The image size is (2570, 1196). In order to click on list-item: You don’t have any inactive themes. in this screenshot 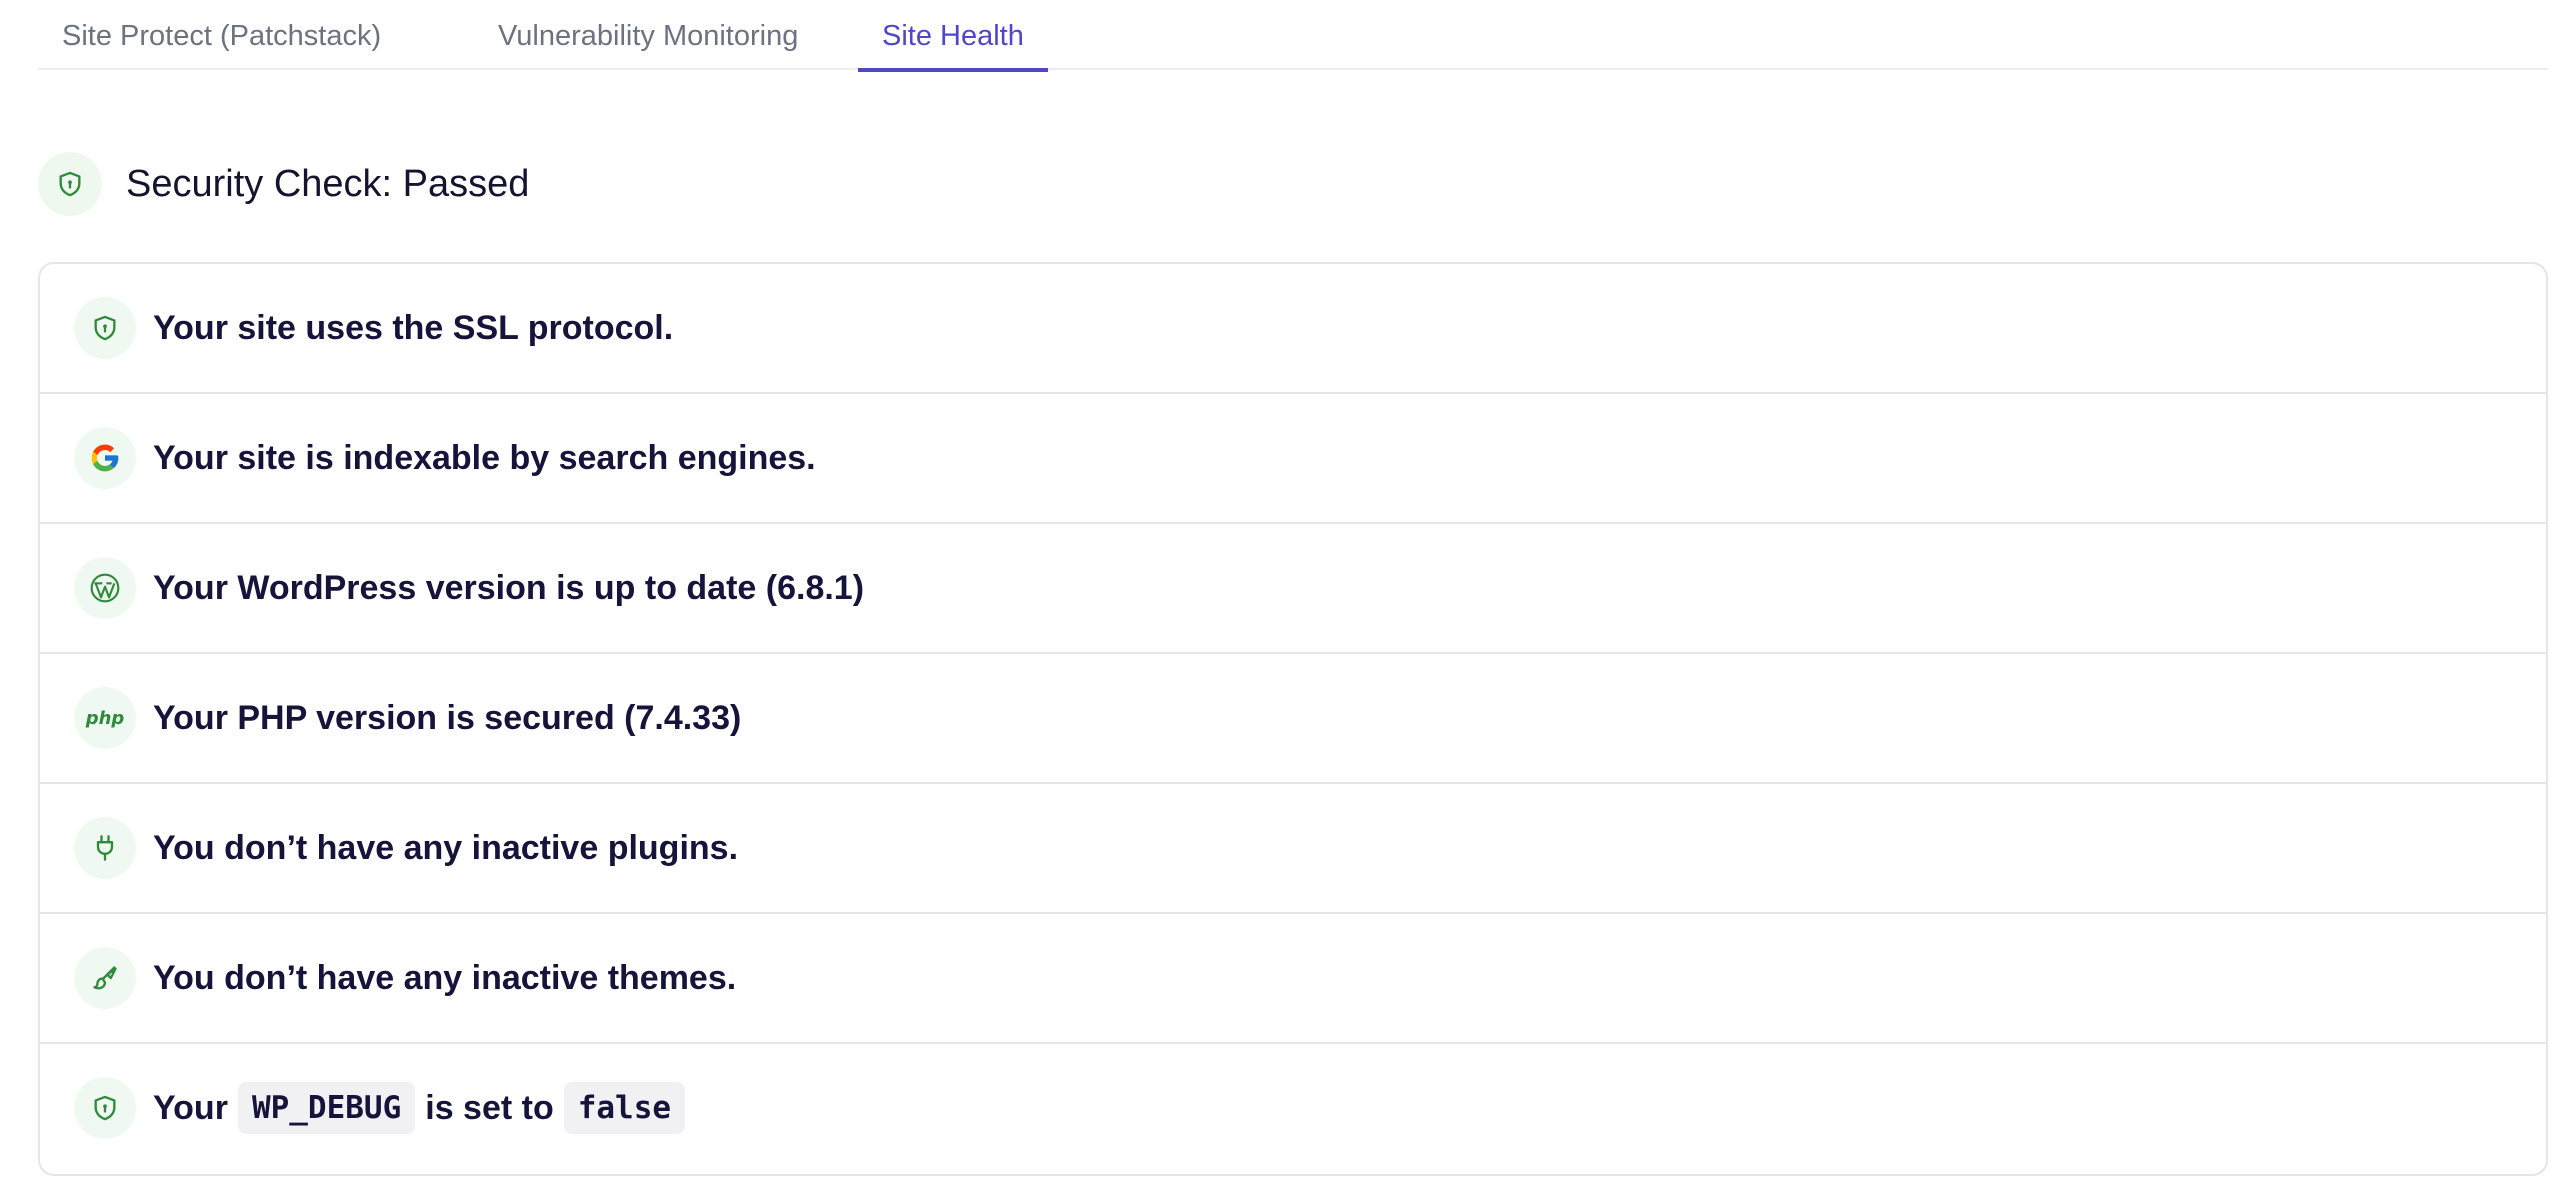, I will do `click(1293, 979)`.